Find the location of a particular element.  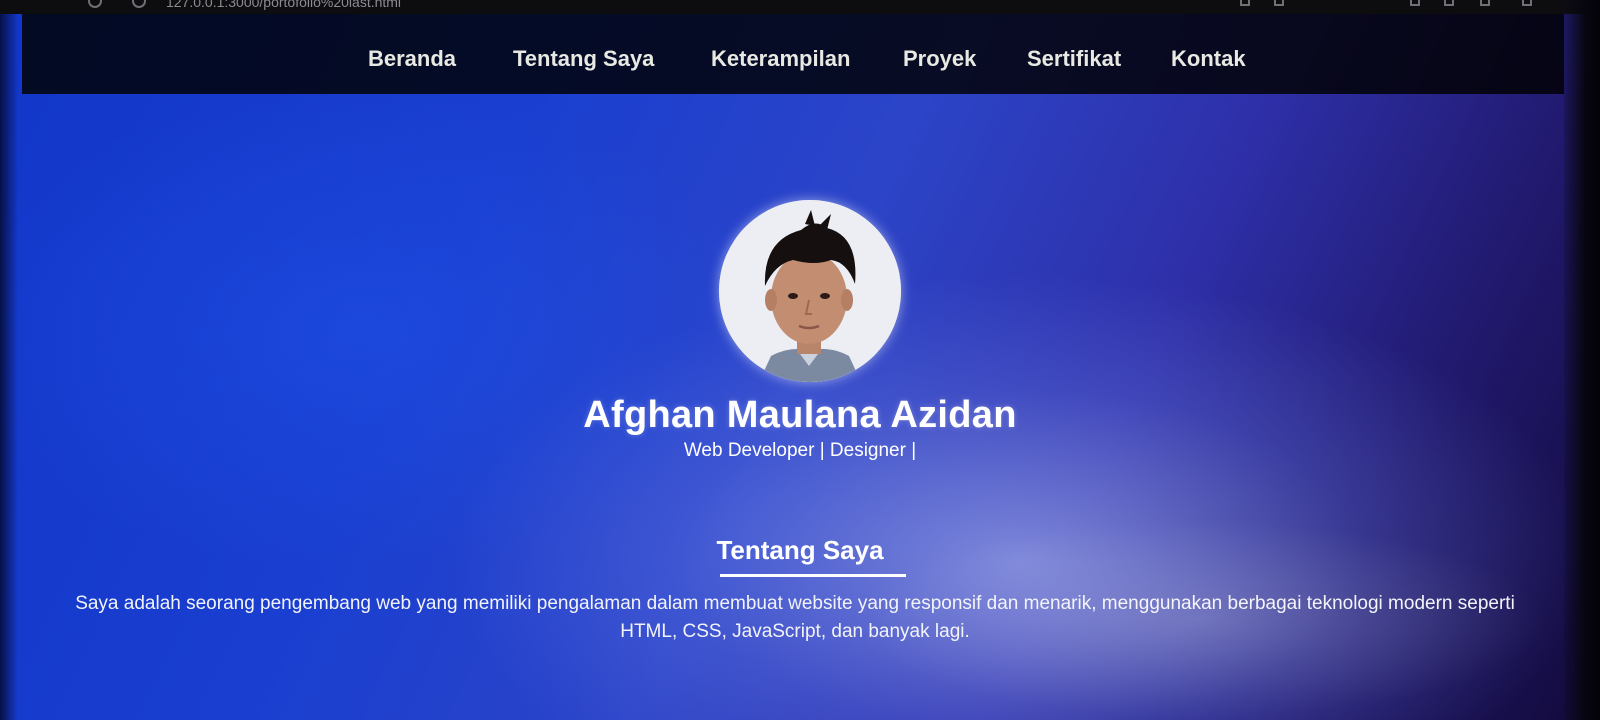

nav-link-tentang-saya: Tentang Saya is located at coordinates (583, 59).